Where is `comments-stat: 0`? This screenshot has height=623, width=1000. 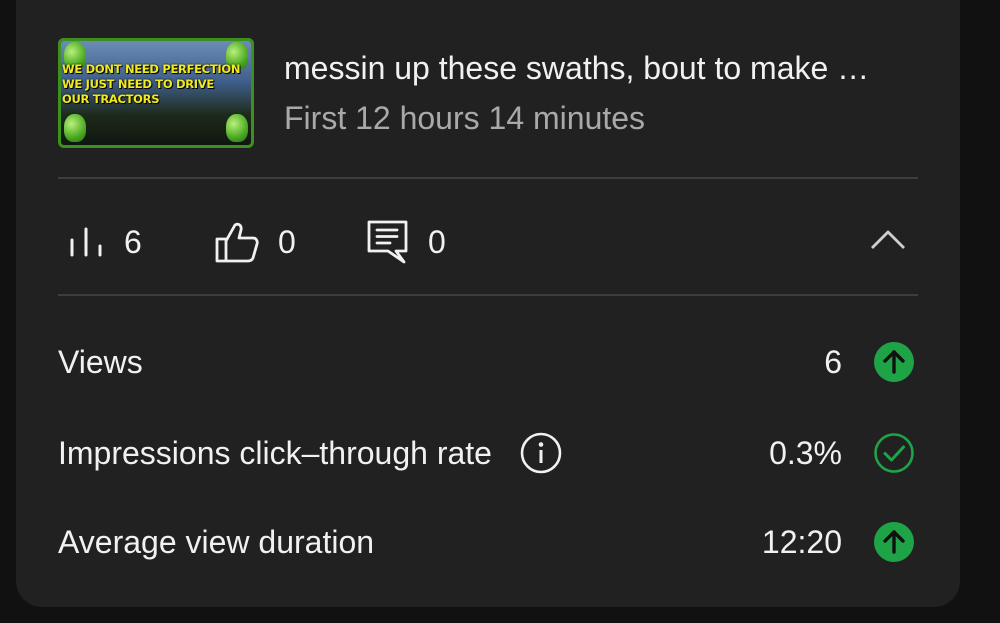 comments-stat: 0 is located at coordinates (406, 242).